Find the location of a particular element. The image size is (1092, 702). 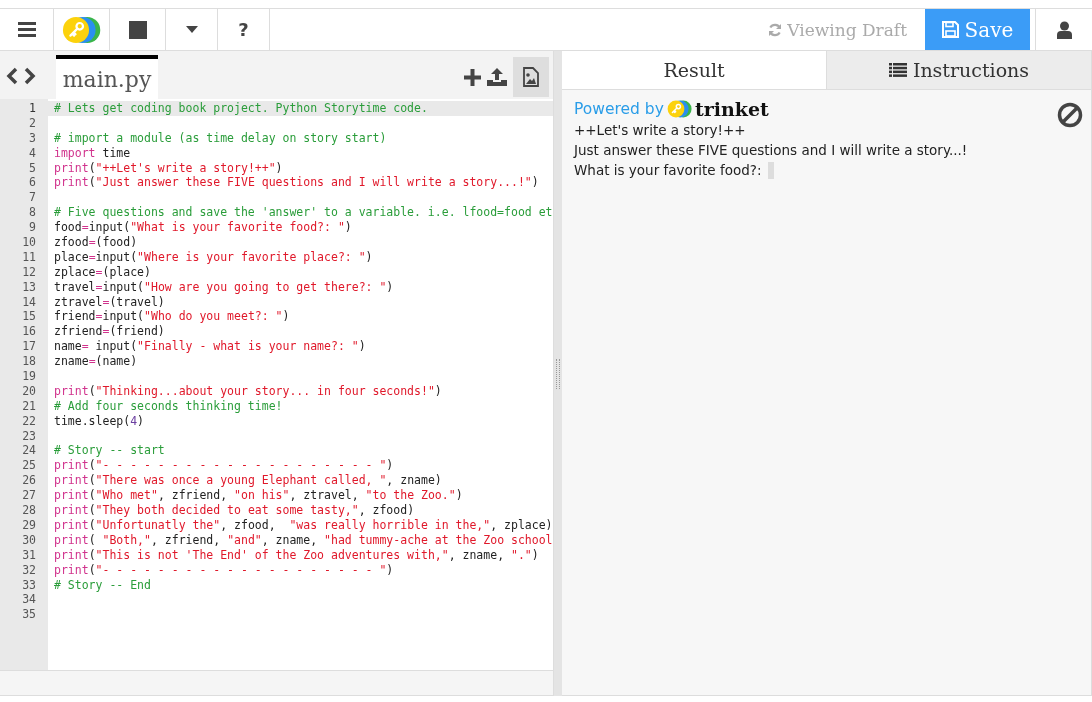

line-number: 6 is located at coordinates (32, 183).